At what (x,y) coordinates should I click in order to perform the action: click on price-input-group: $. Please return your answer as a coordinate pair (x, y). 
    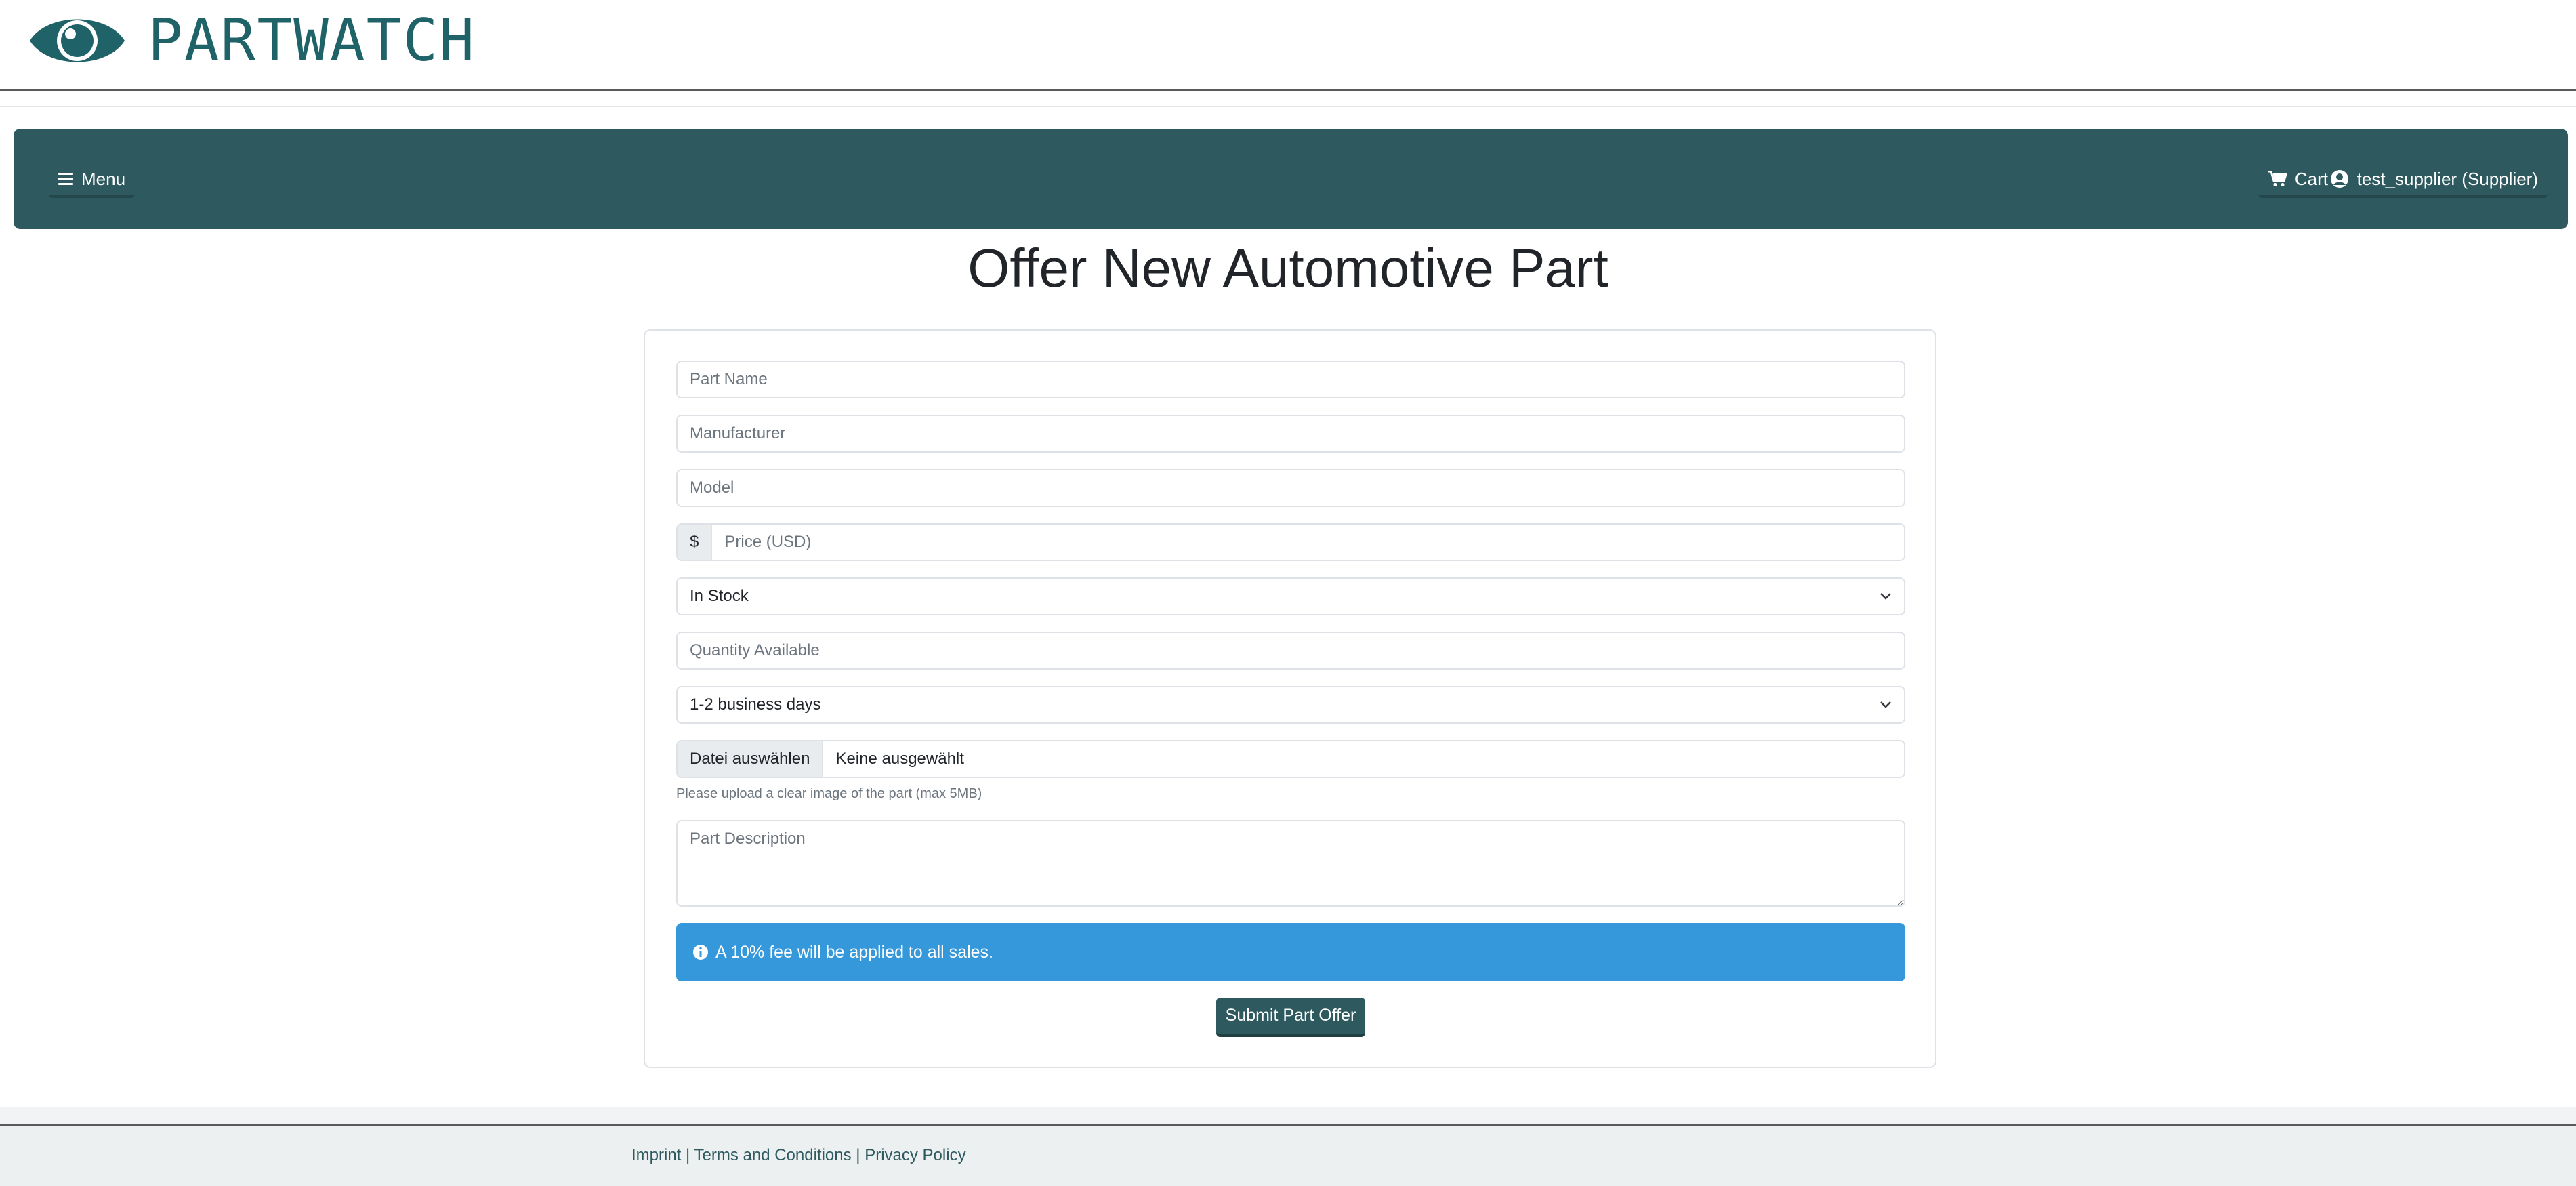
    Looking at the image, I should click on (1290, 542).